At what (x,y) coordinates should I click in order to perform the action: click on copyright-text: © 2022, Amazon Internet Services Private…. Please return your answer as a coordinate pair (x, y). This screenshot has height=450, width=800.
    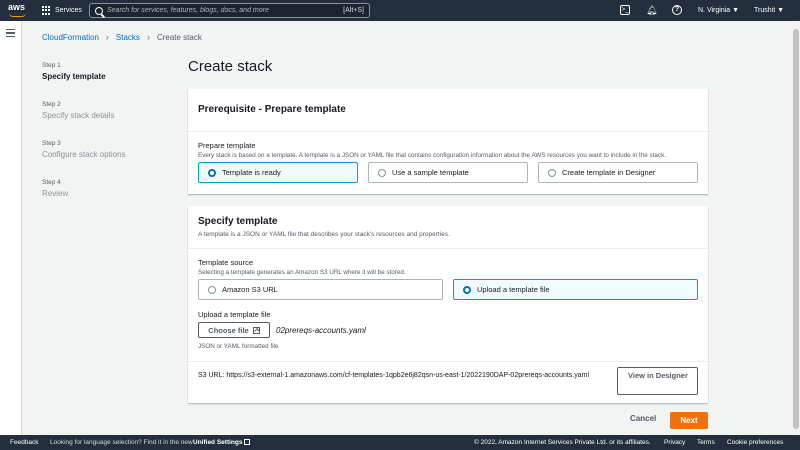
    Looking at the image, I should click on (562, 442).